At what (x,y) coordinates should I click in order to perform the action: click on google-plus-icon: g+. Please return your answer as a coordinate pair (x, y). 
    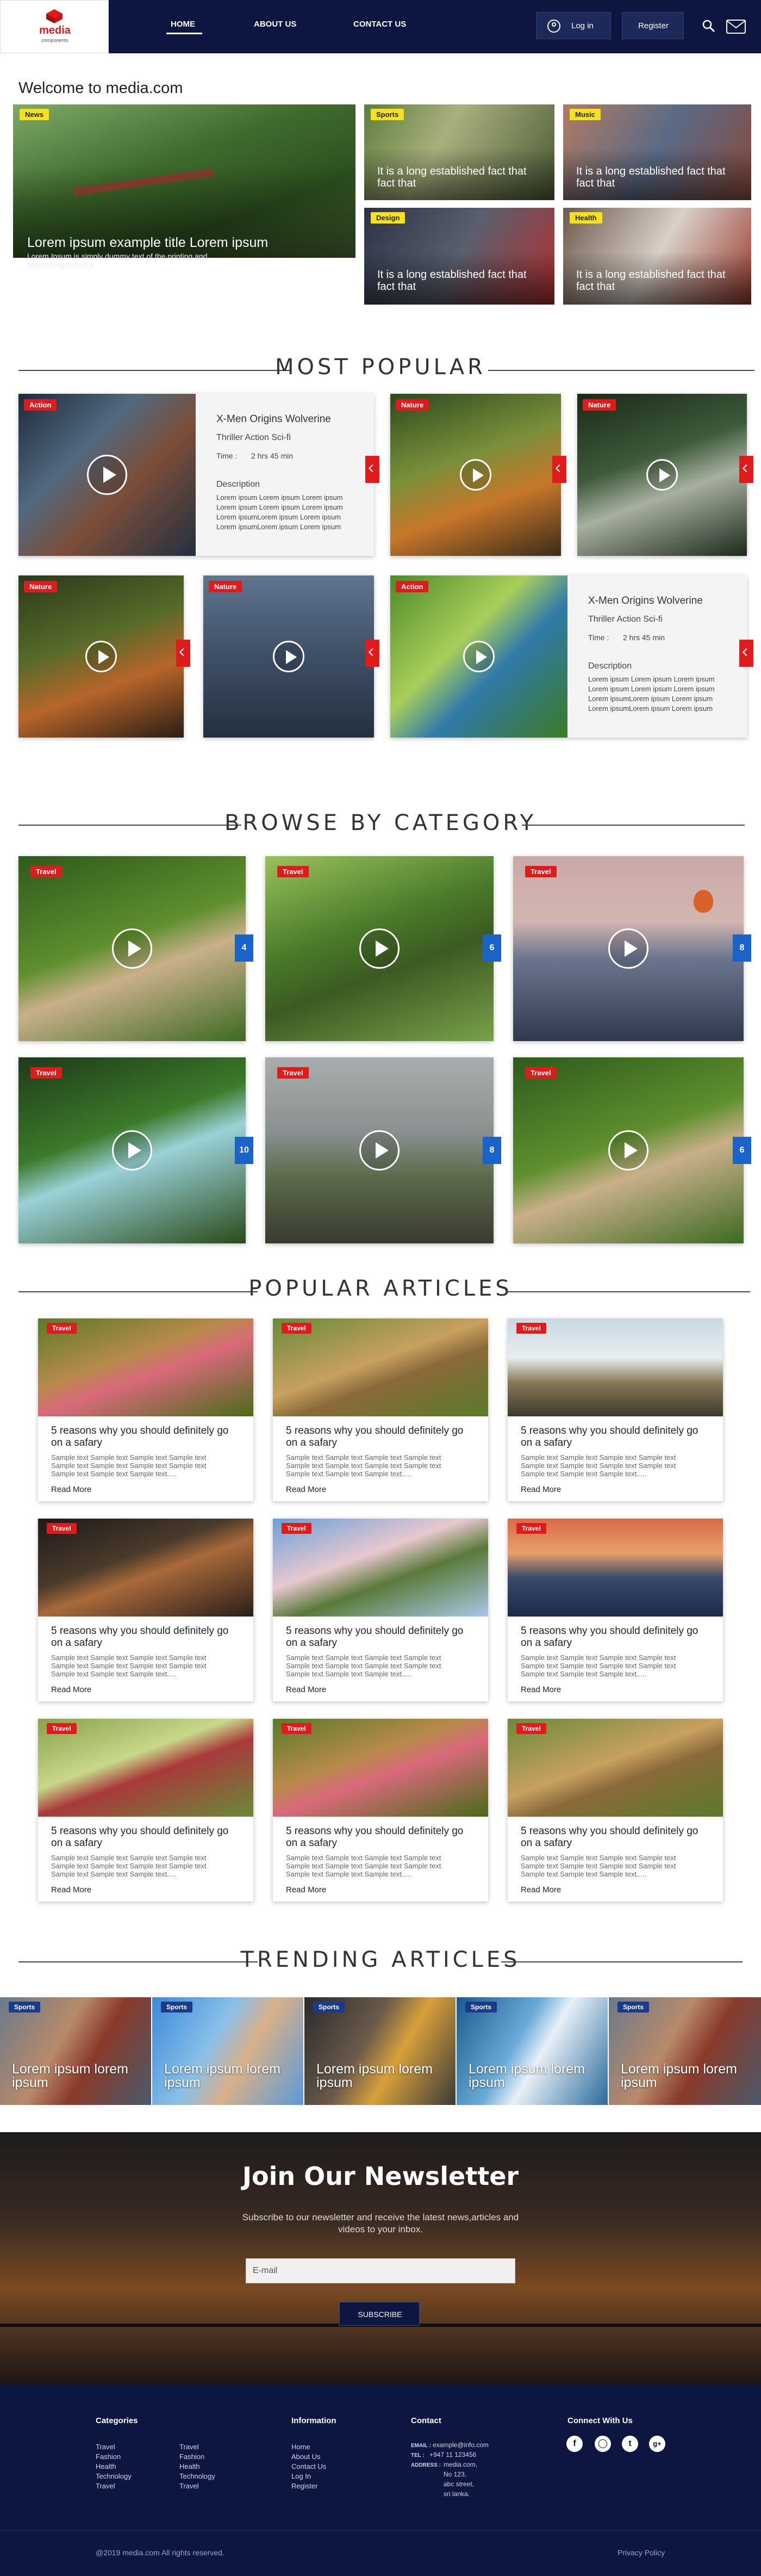
    Looking at the image, I should click on (657, 2444).